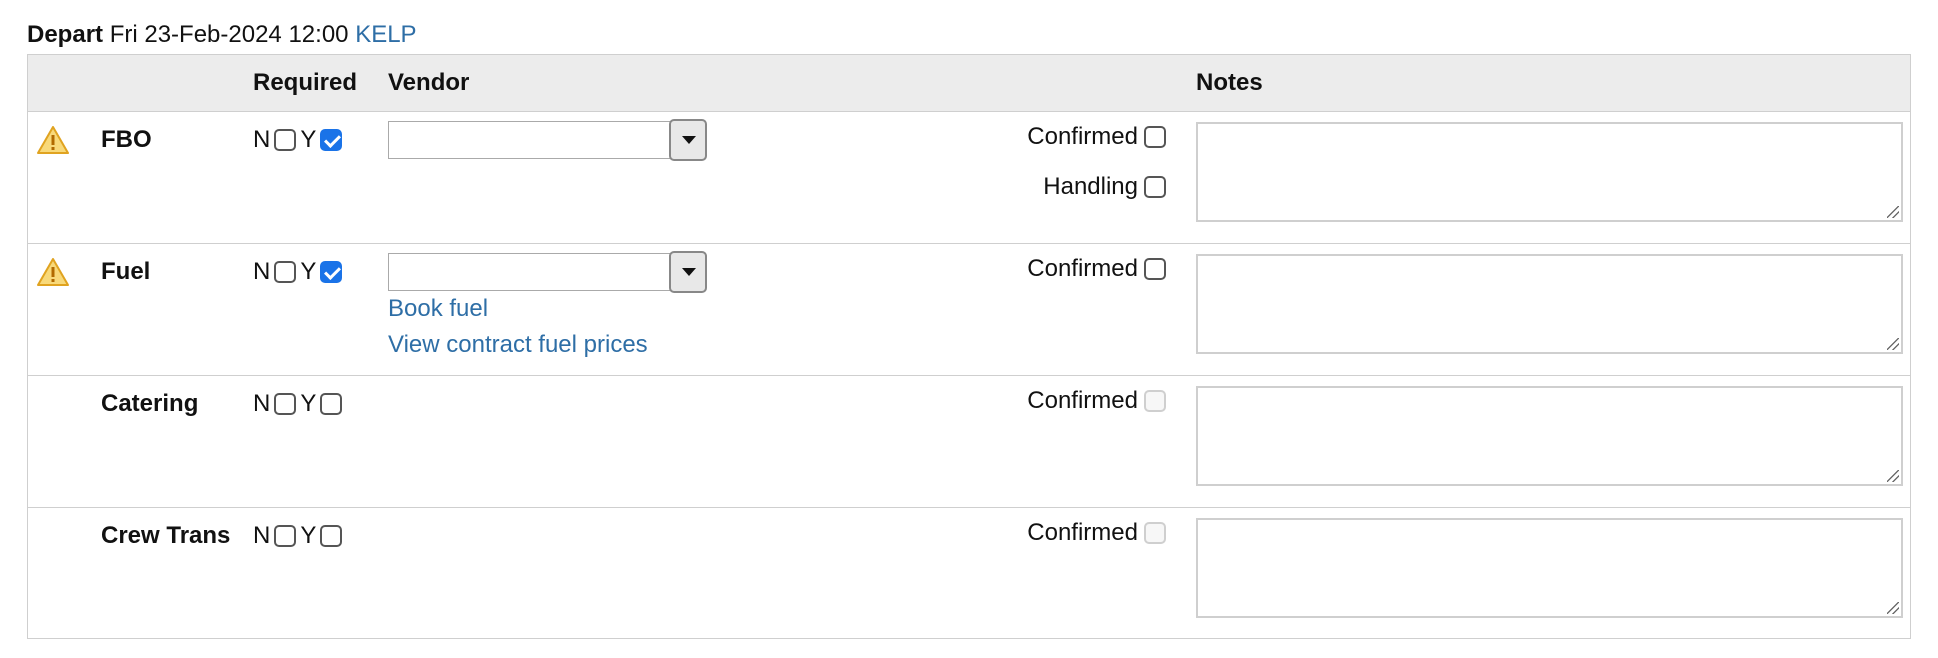  Describe the element at coordinates (1090, 186) in the screenshot. I see `handling-label: Handling` at that location.